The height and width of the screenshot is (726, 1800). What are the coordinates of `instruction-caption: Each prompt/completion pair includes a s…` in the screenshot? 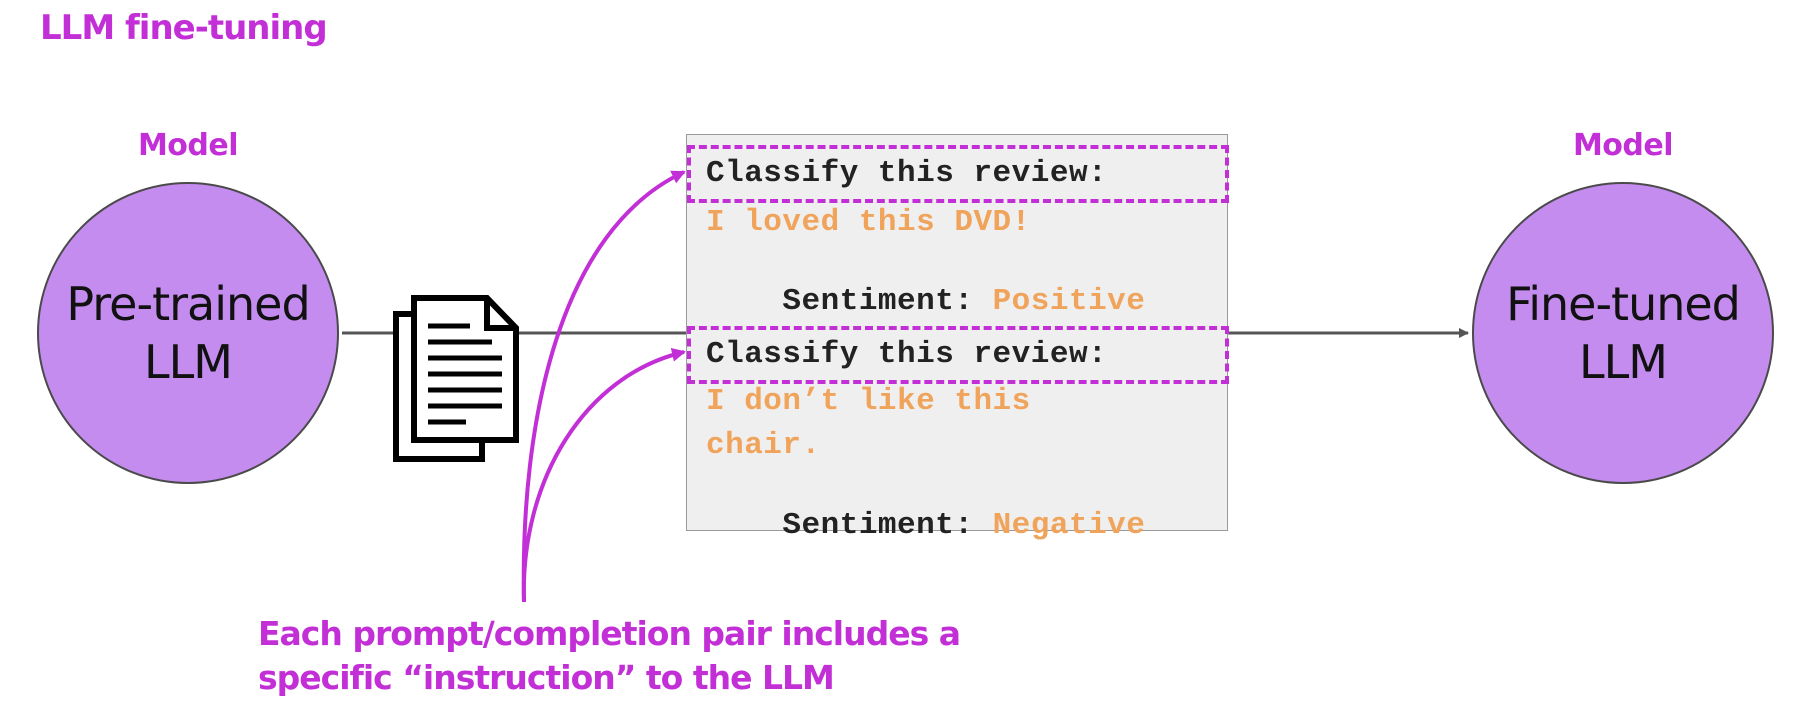 It's located at (609, 656).